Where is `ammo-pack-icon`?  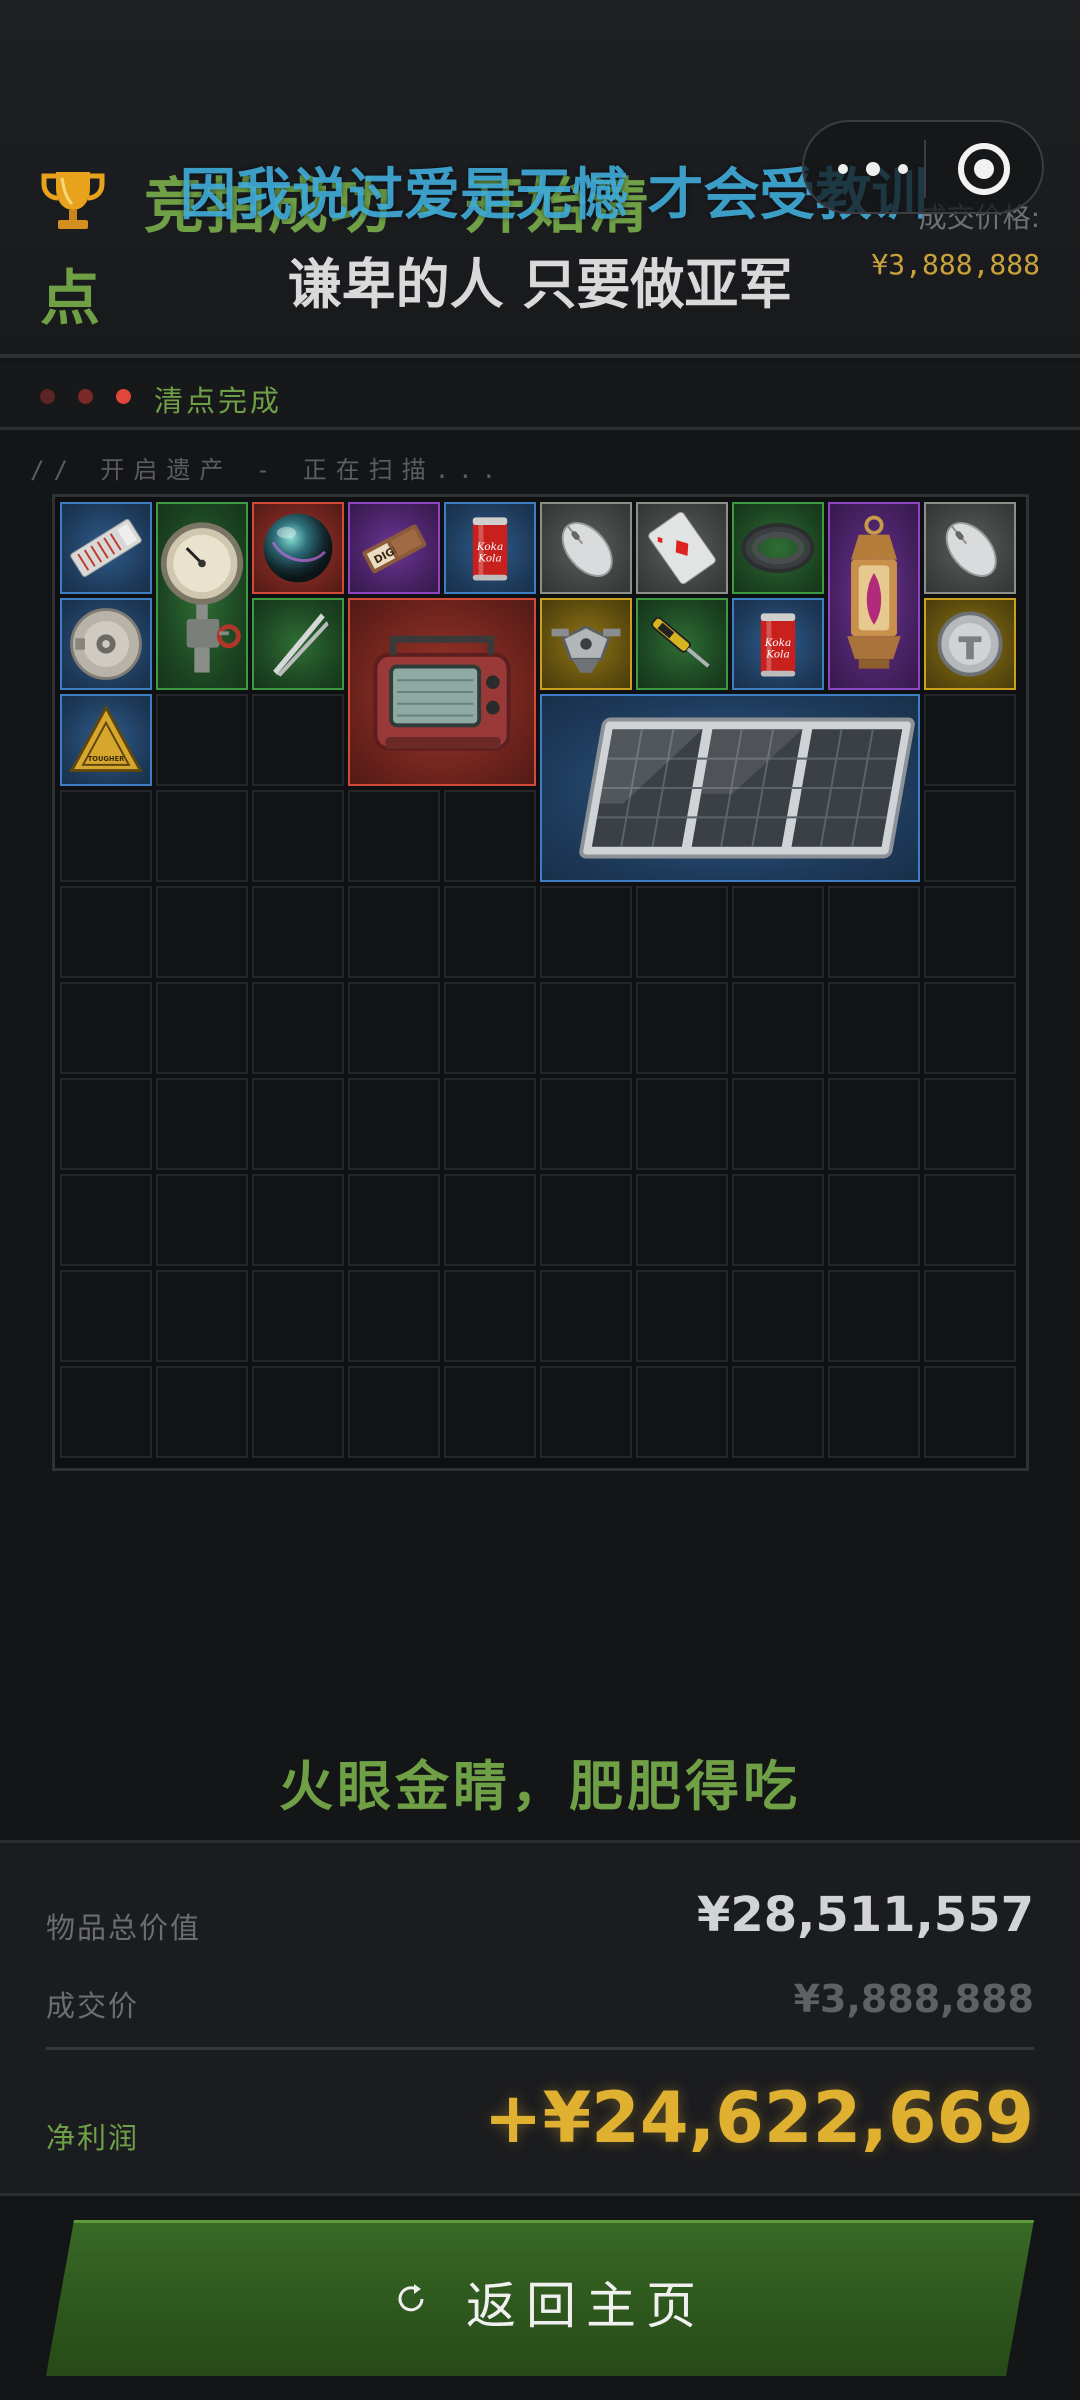 ammo-pack-icon is located at coordinates (106, 548).